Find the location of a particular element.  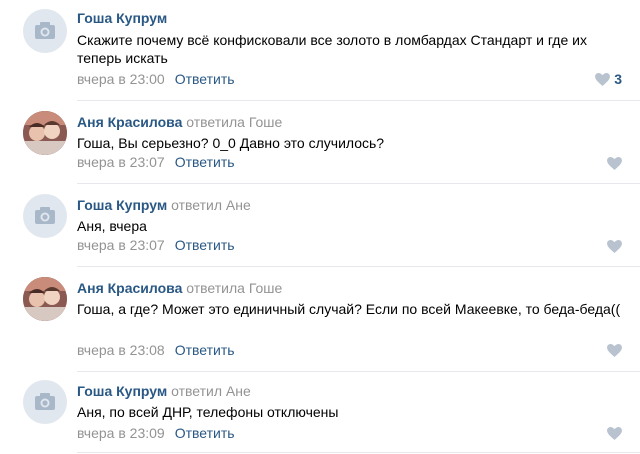

comment-meta: вчера в 23:00 Ответить is located at coordinates (156, 79).